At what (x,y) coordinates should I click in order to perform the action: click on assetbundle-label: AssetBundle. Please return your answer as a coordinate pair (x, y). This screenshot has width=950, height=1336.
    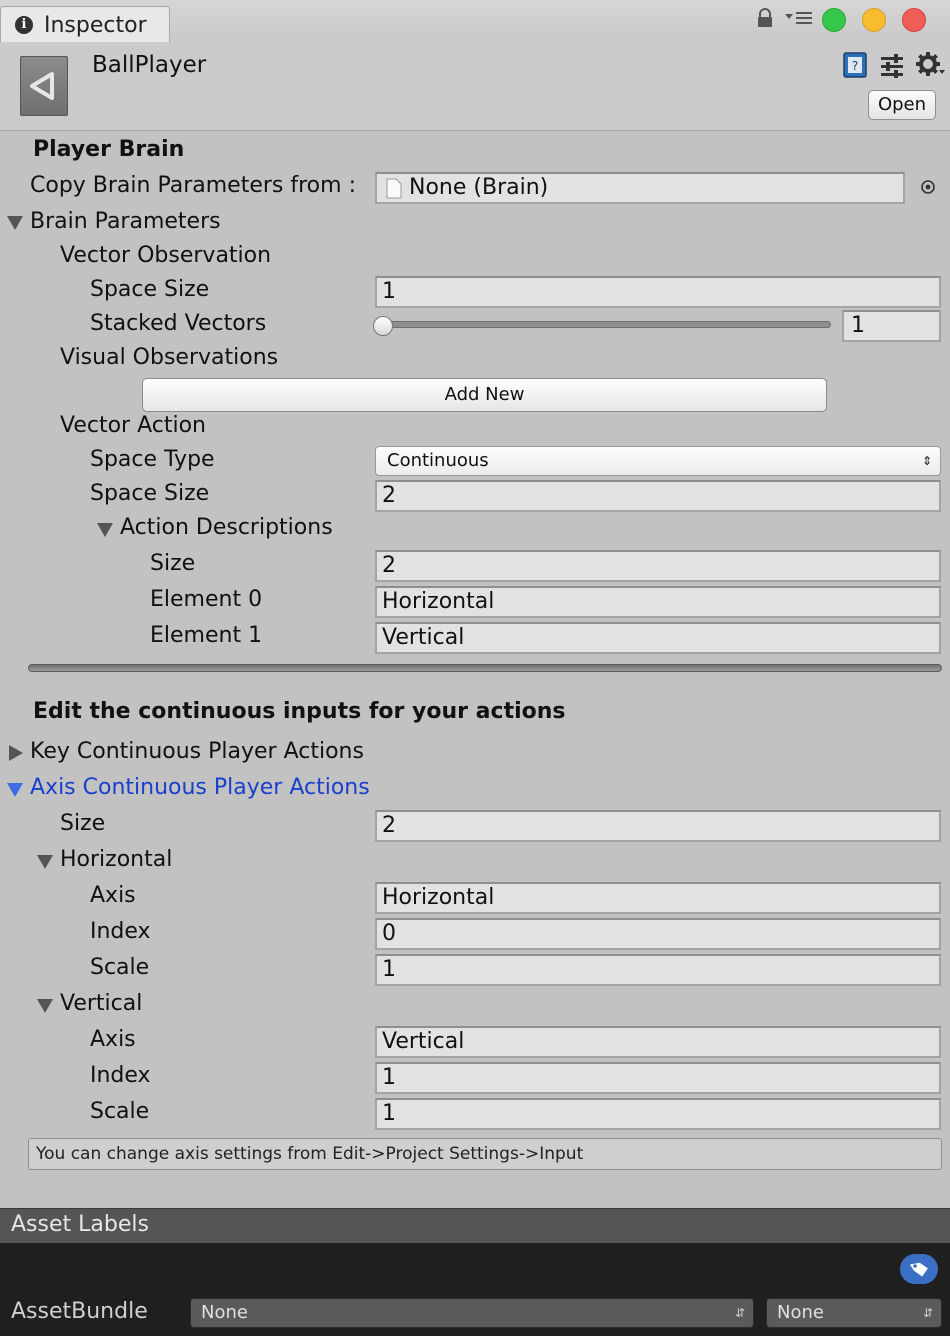
    Looking at the image, I should click on (79, 1311).